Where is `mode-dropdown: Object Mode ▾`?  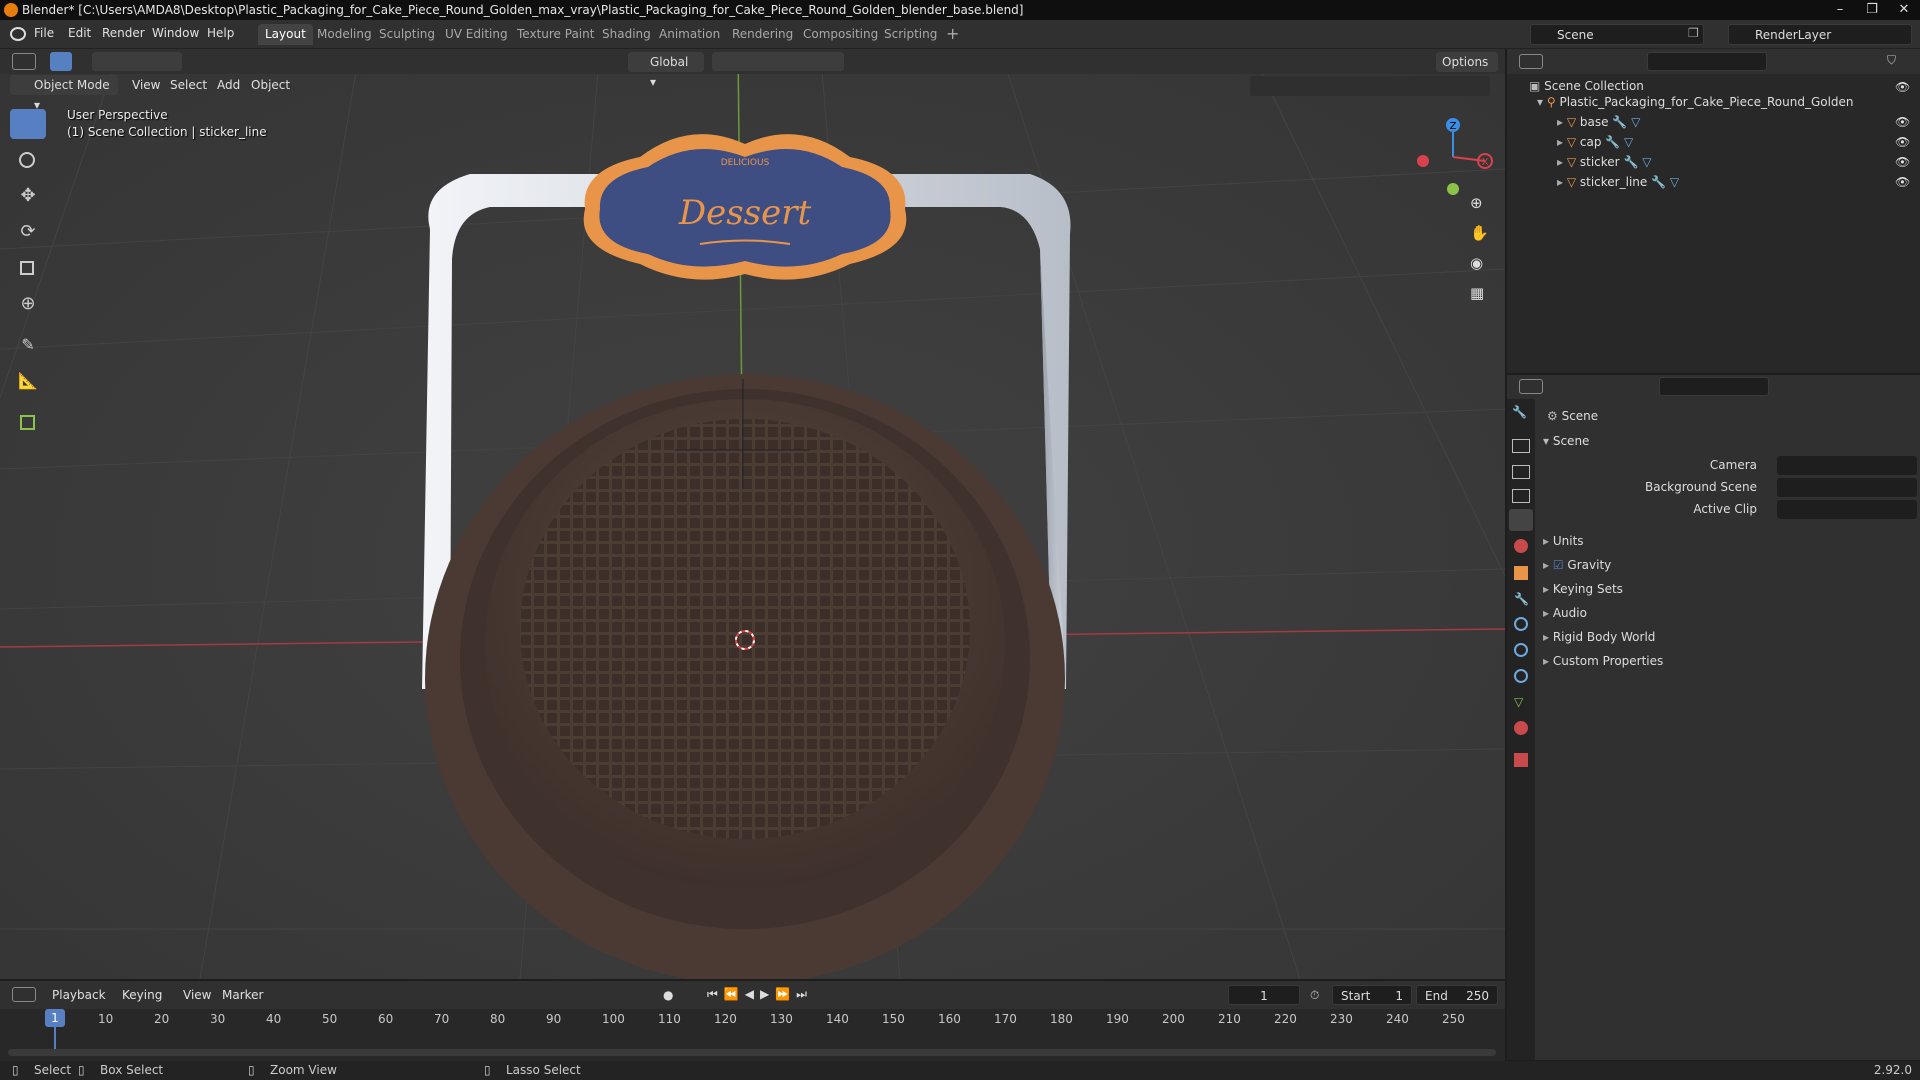 mode-dropdown: Object Mode ▾ is located at coordinates (64, 93).